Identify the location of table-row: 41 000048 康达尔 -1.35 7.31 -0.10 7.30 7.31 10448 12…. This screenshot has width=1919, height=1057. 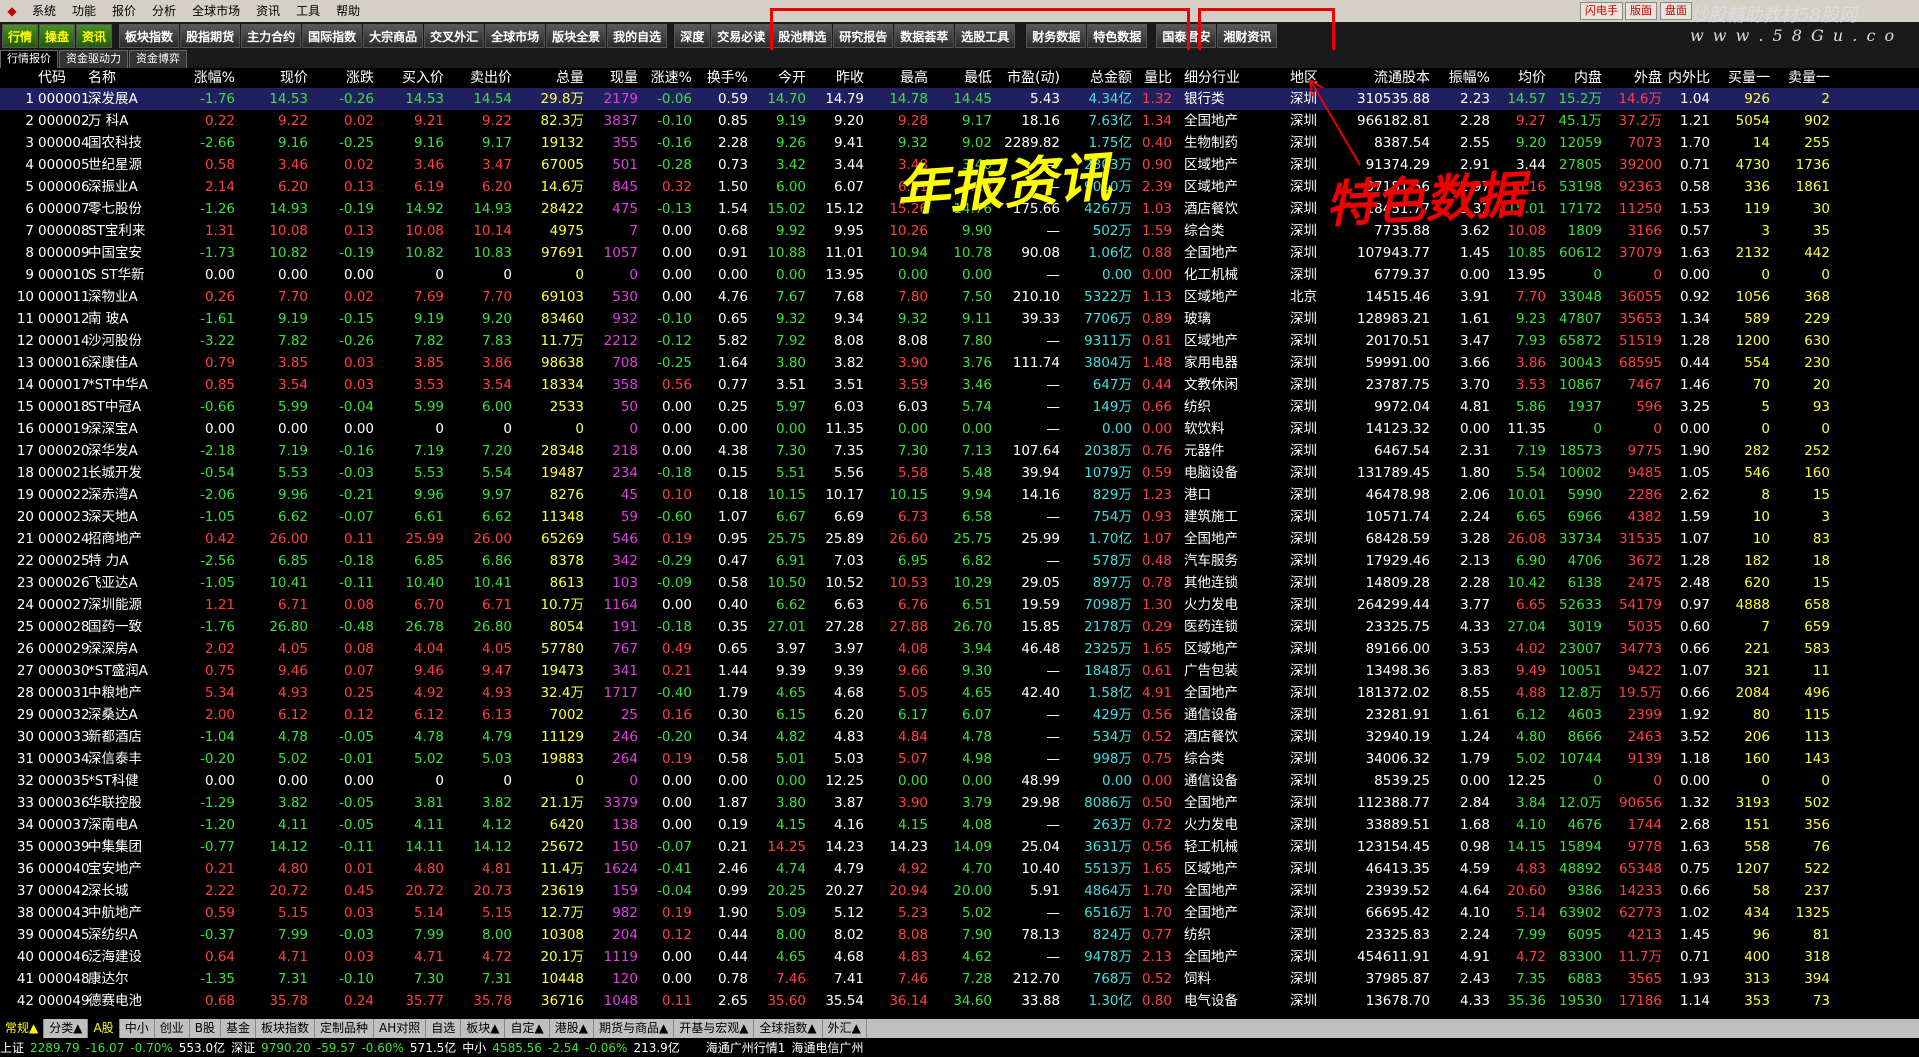
(959, 979).